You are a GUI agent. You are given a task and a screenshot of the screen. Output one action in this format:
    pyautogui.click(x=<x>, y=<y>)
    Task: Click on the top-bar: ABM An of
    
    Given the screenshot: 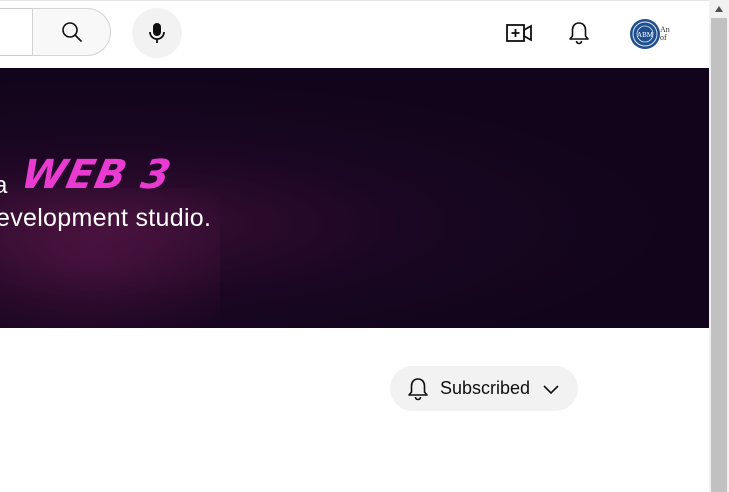 What is the action you would take?
    pyautogui.click(x=354, y=34)
    